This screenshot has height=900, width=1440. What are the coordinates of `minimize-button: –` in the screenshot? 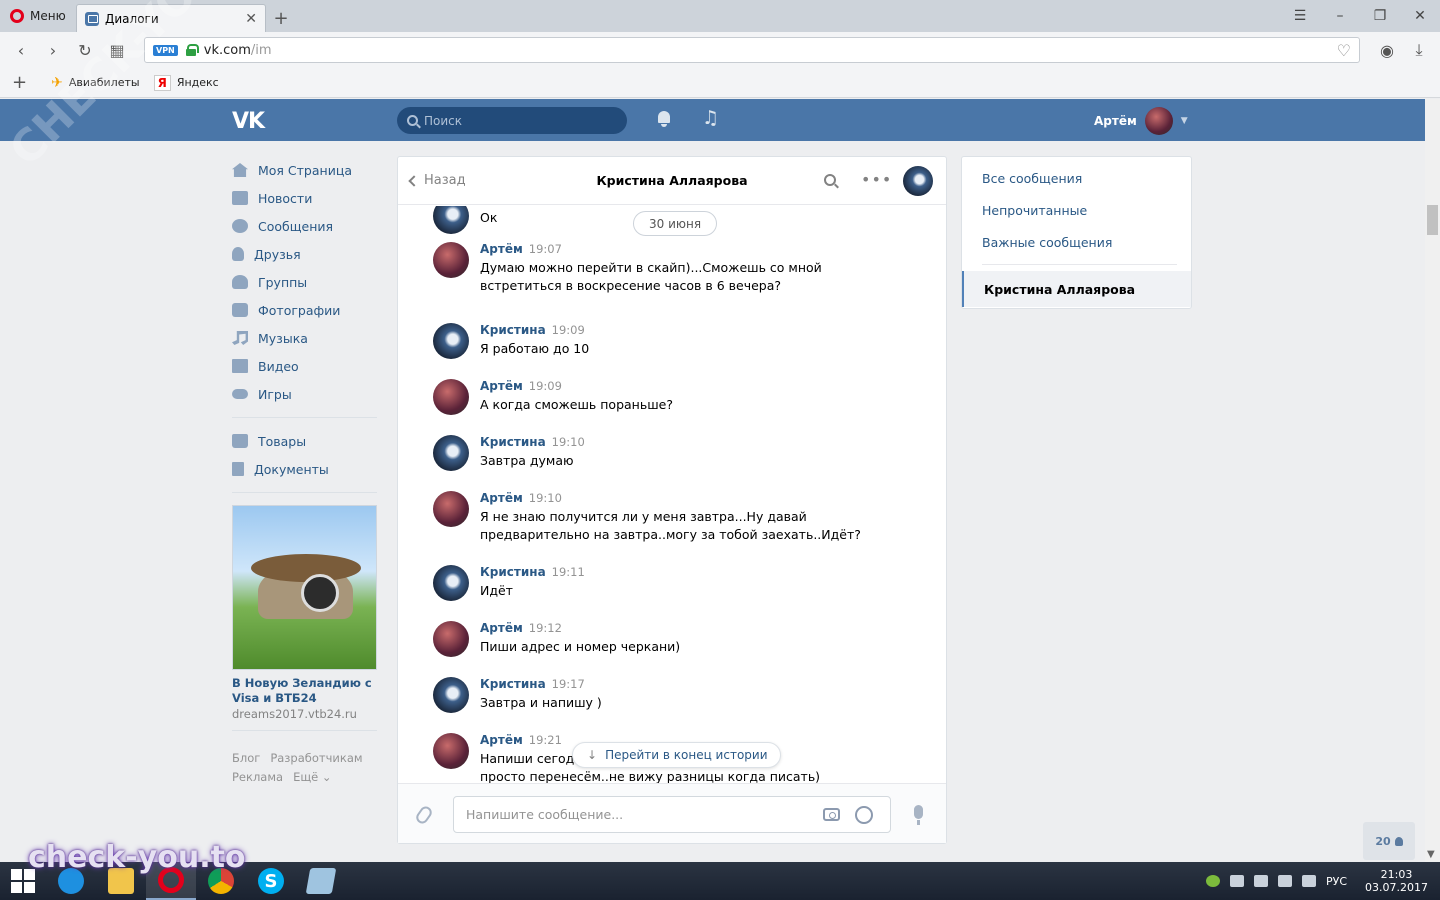 It's located at (1340, 16).